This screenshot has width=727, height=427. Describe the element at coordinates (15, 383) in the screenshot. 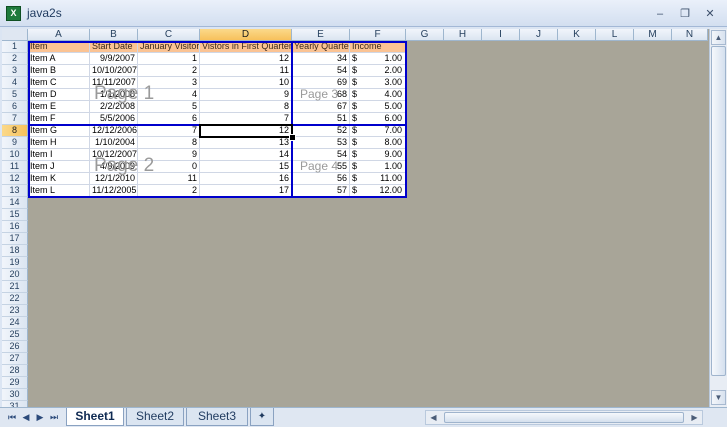

I see `row-header-29: 29` at that location.